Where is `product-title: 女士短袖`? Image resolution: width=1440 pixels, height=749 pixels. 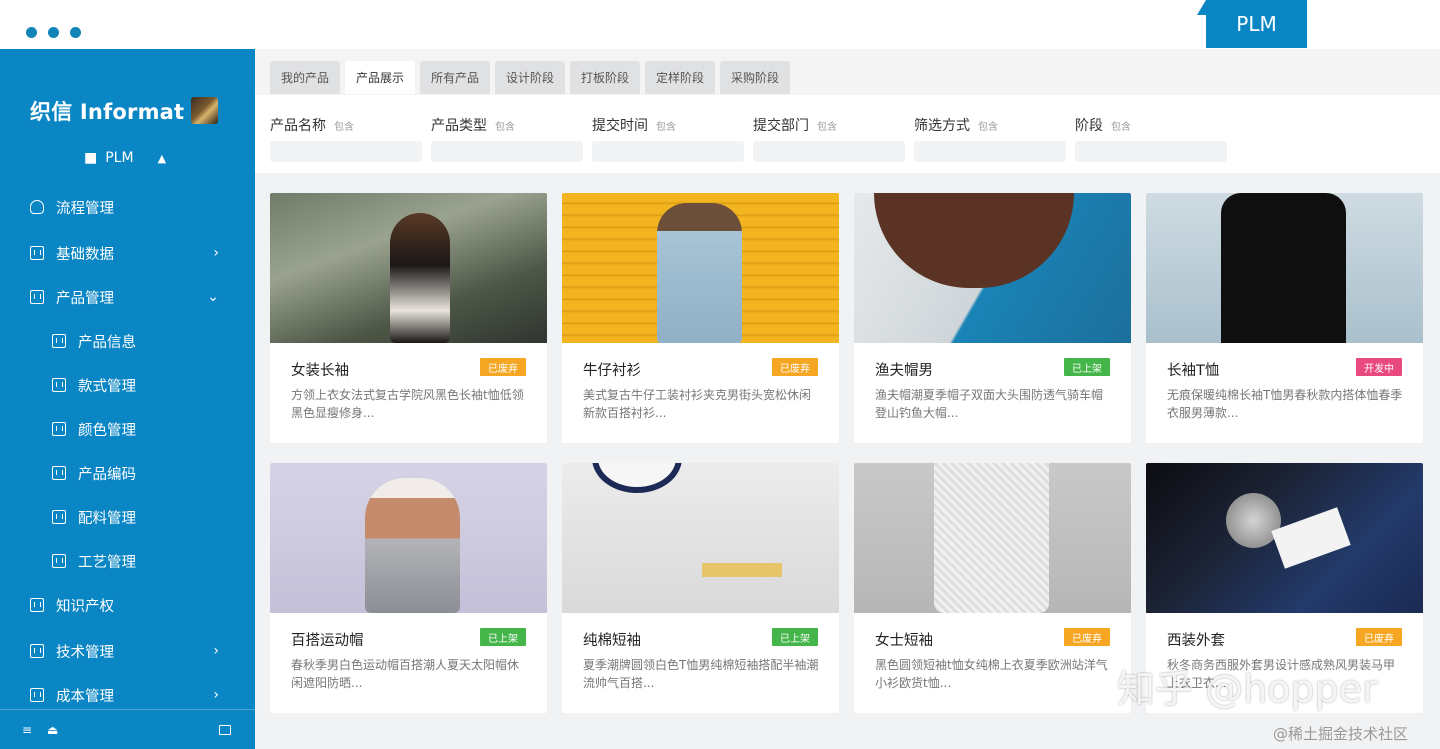
product-title: 女士短袖 is located at coordinates (904, 641).